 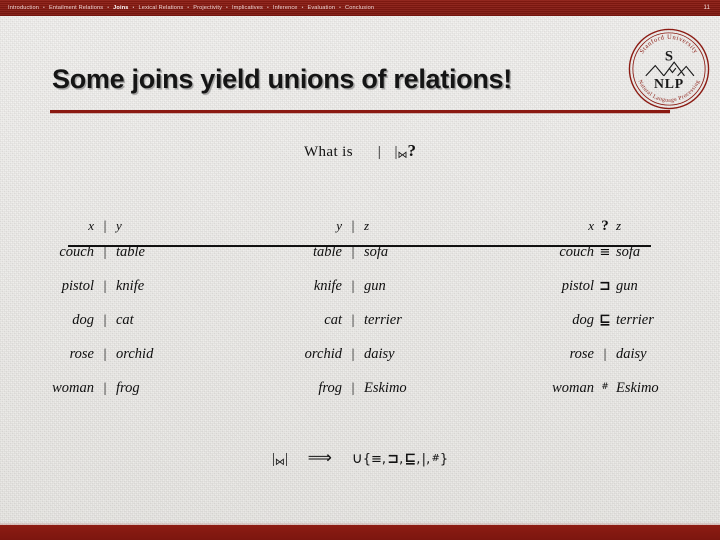 I want to click on panel3-header-right: z, so click(x=619, y=225).